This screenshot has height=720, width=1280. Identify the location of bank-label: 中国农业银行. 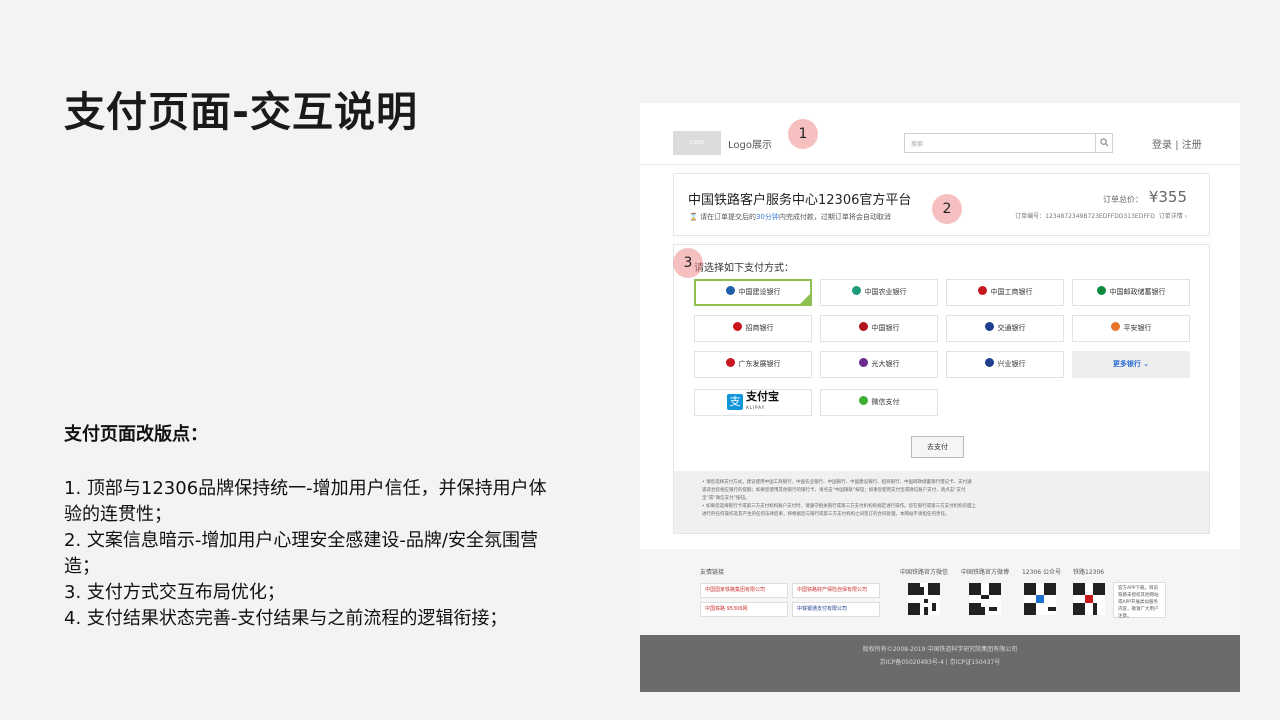
(885, 292).